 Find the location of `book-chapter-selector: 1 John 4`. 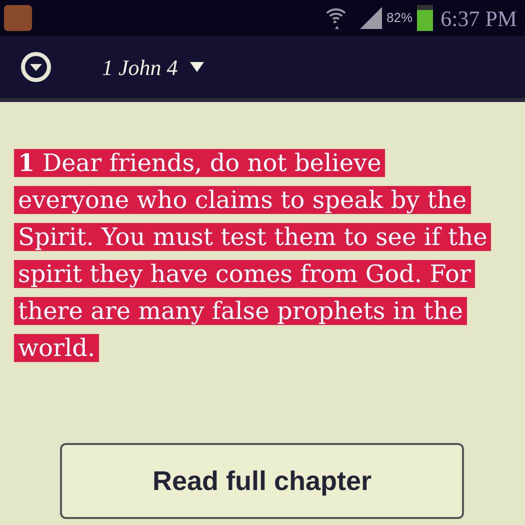

book-chapter-selector: 1 John 4 is located at coordinates (153, 67).